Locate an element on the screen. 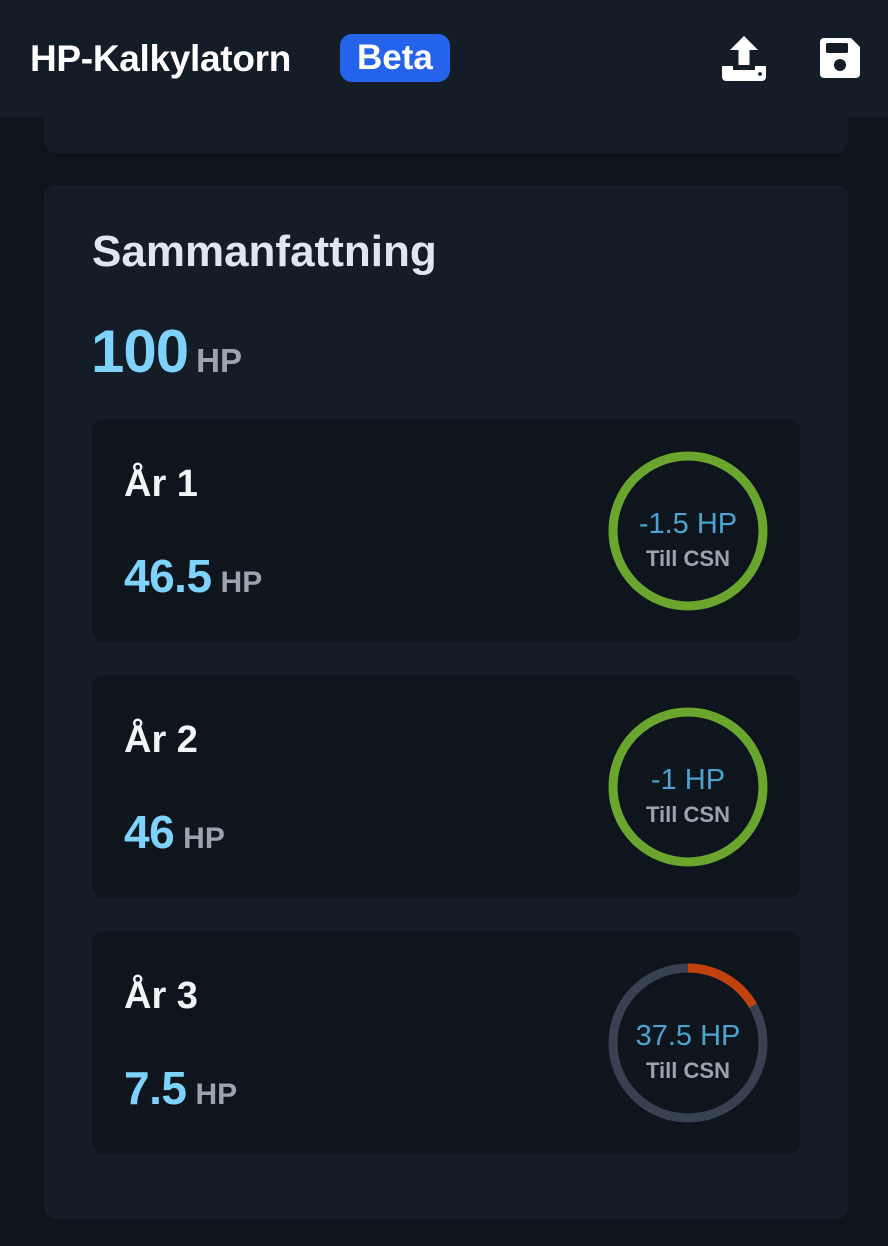  app-title: HP-Kalkylatorn is located at coordinates (161, 58).